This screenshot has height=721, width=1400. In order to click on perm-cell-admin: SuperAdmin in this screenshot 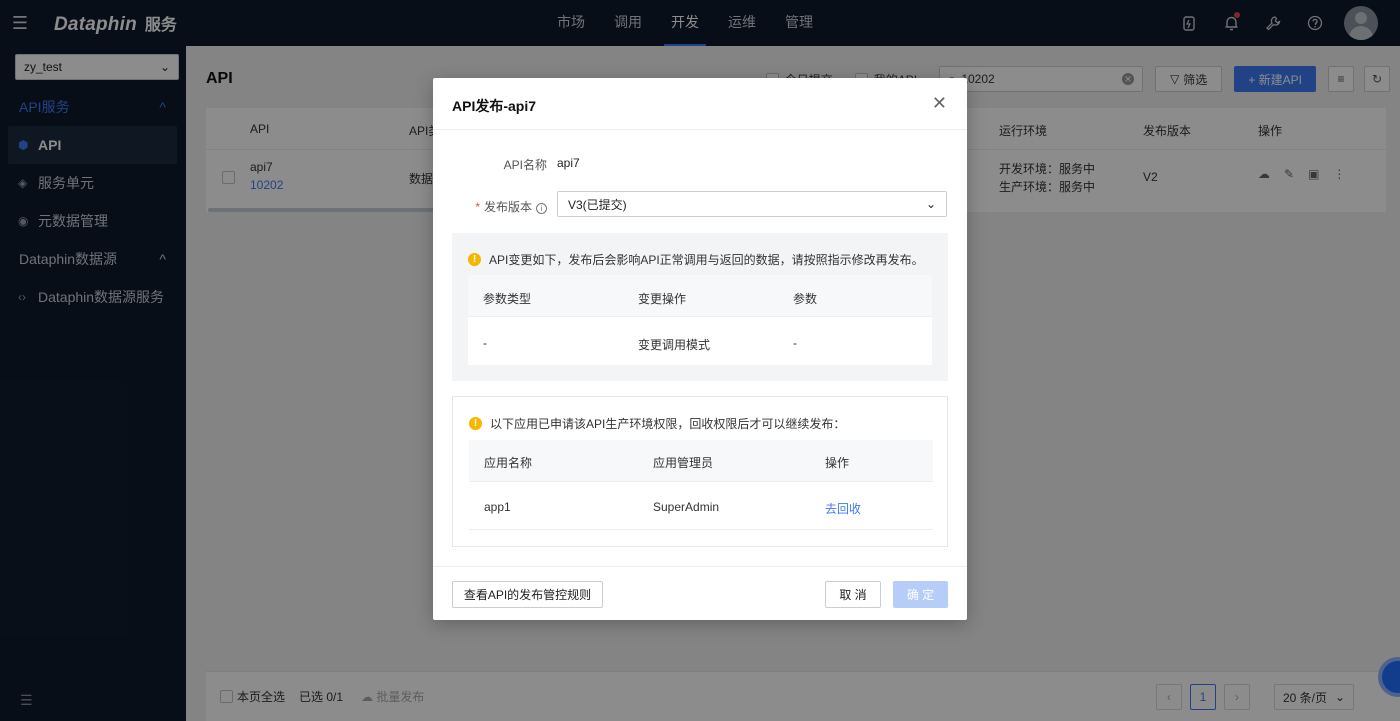, I will do `click(686, 507)`.